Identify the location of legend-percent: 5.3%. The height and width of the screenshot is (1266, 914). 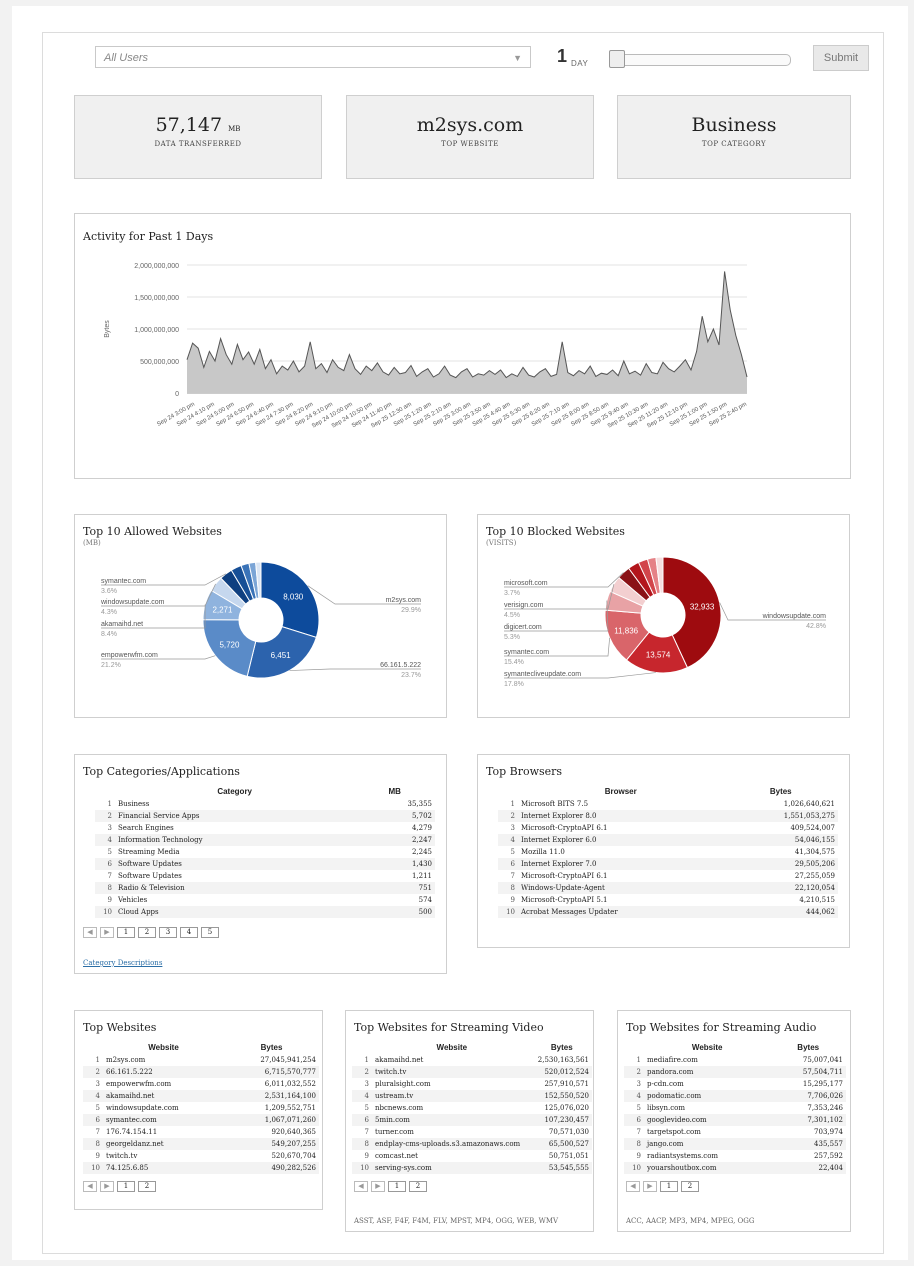
(512, 637).